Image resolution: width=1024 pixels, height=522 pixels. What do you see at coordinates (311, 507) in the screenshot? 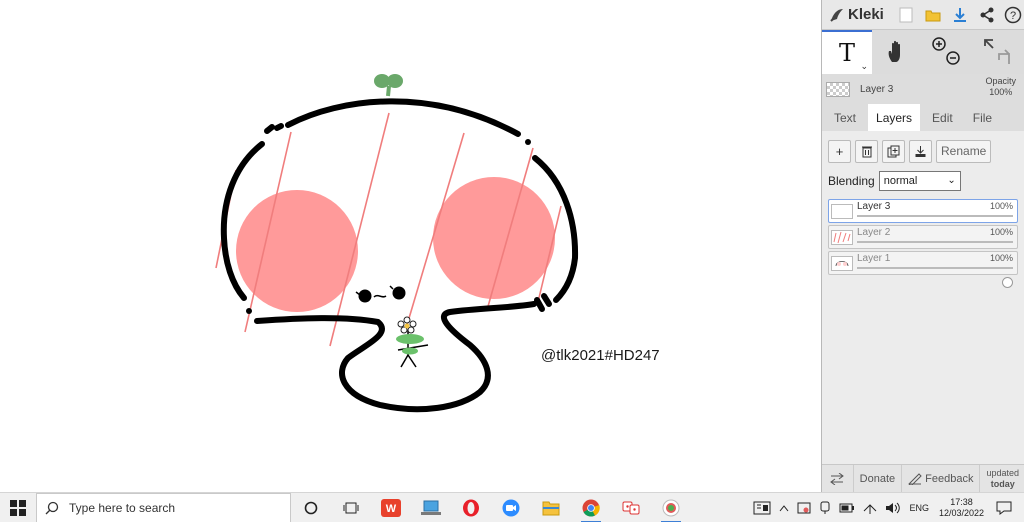
I see `cortana-icon` at bounding box center [311, 507].